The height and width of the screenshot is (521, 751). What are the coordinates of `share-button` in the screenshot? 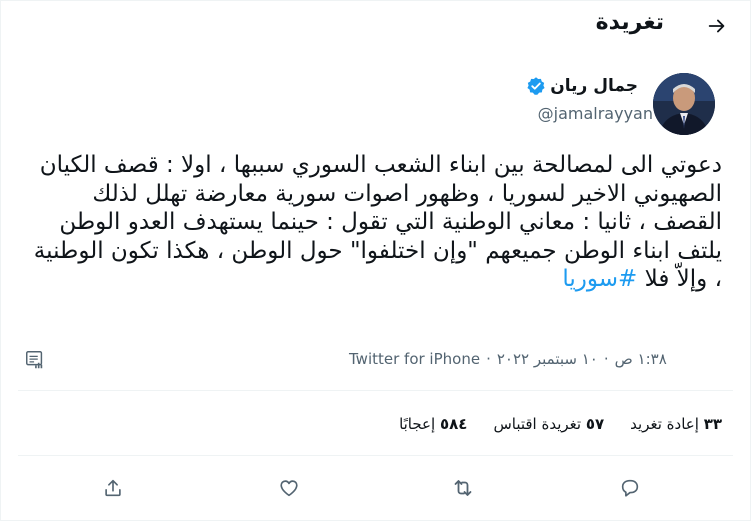 It's located at (113, 488).